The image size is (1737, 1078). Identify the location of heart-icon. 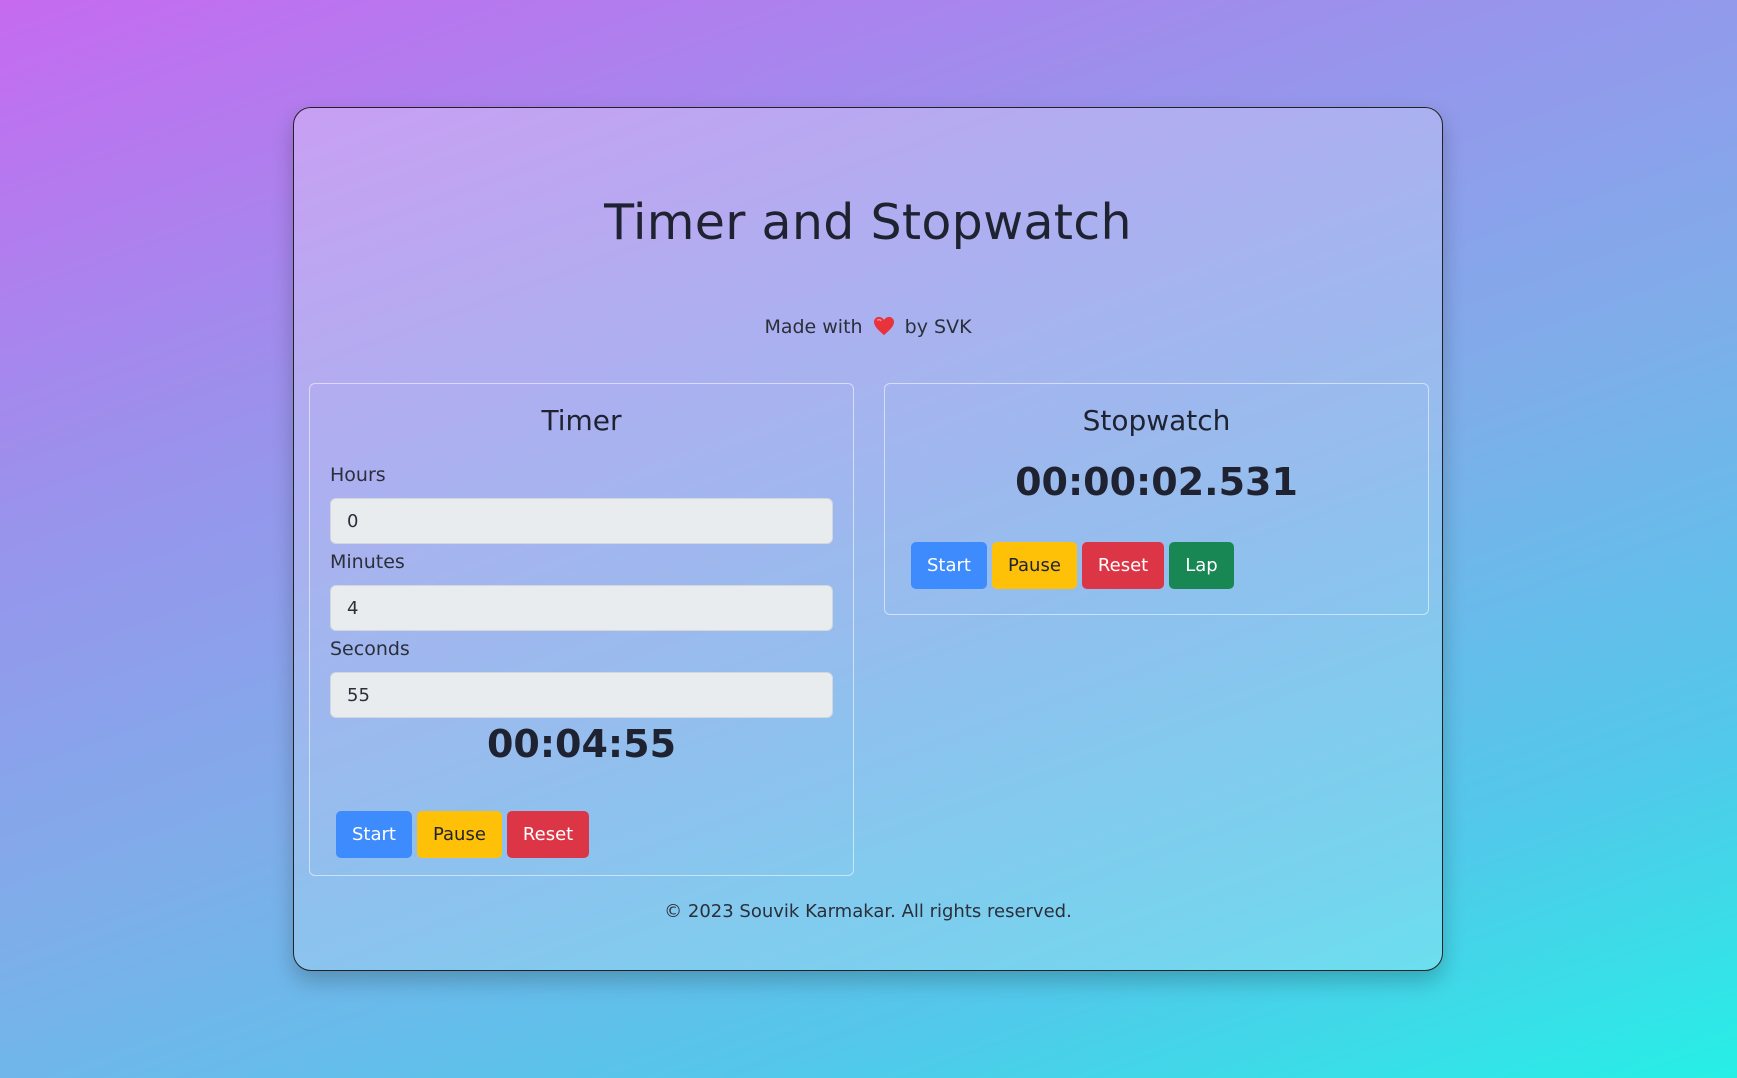
(884, 328).